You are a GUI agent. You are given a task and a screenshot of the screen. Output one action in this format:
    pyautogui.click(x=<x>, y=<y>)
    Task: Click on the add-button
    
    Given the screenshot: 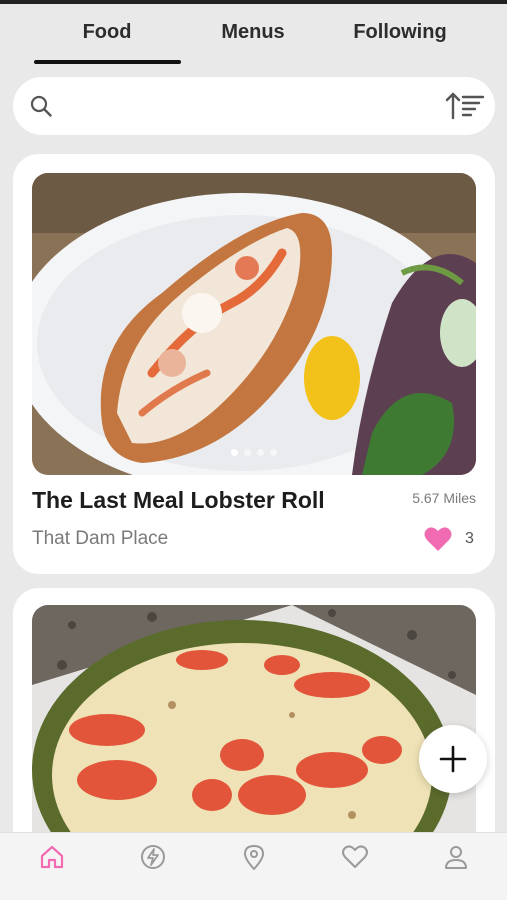 What is the action you would take?
    pyautogui.click(x=453, y=759)
    